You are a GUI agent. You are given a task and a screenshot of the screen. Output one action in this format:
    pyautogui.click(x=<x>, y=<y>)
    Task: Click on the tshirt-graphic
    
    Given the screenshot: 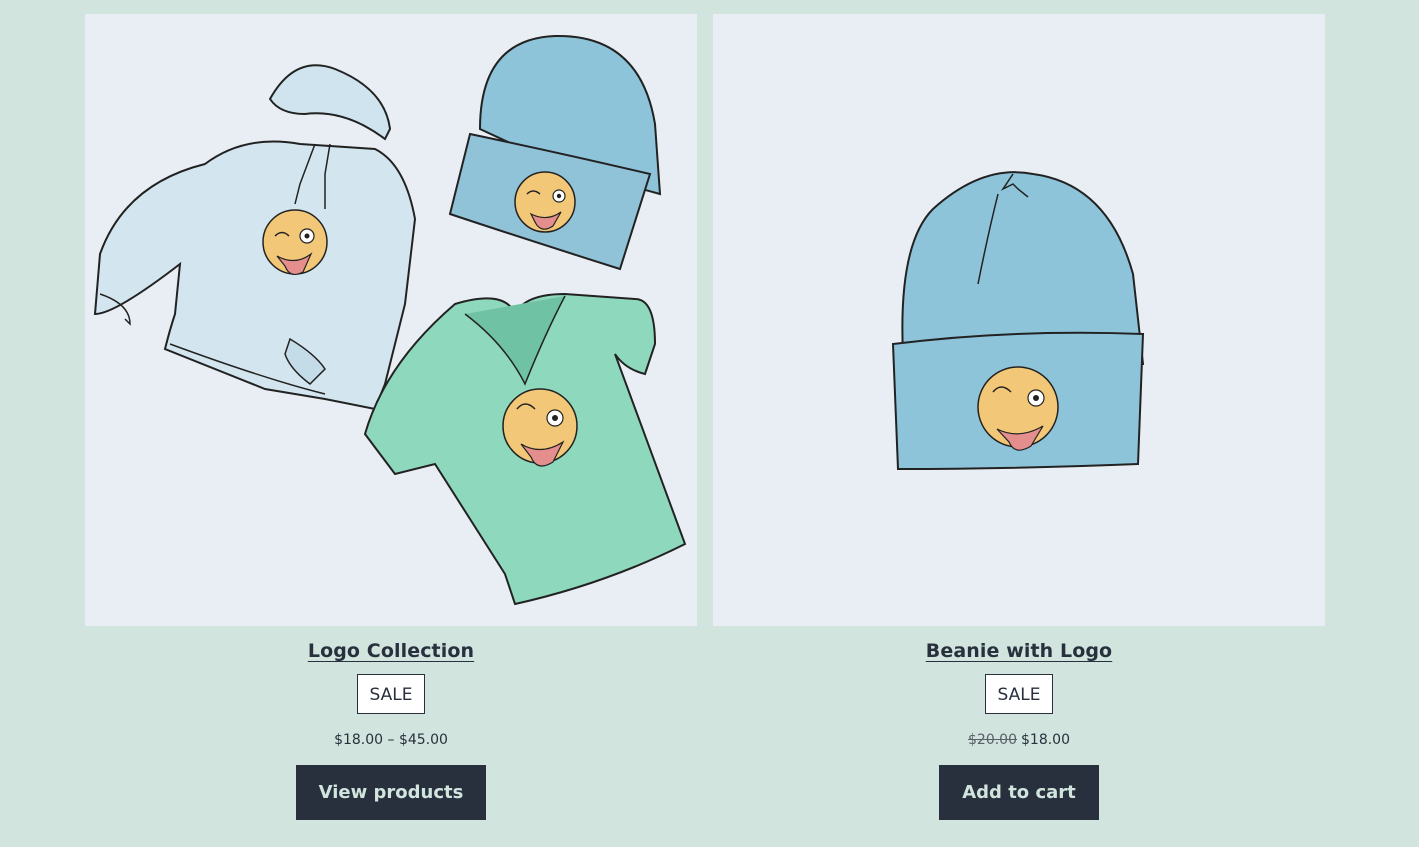 What is the action you would take?
    pyautogui.click(x=525, y=449)
    